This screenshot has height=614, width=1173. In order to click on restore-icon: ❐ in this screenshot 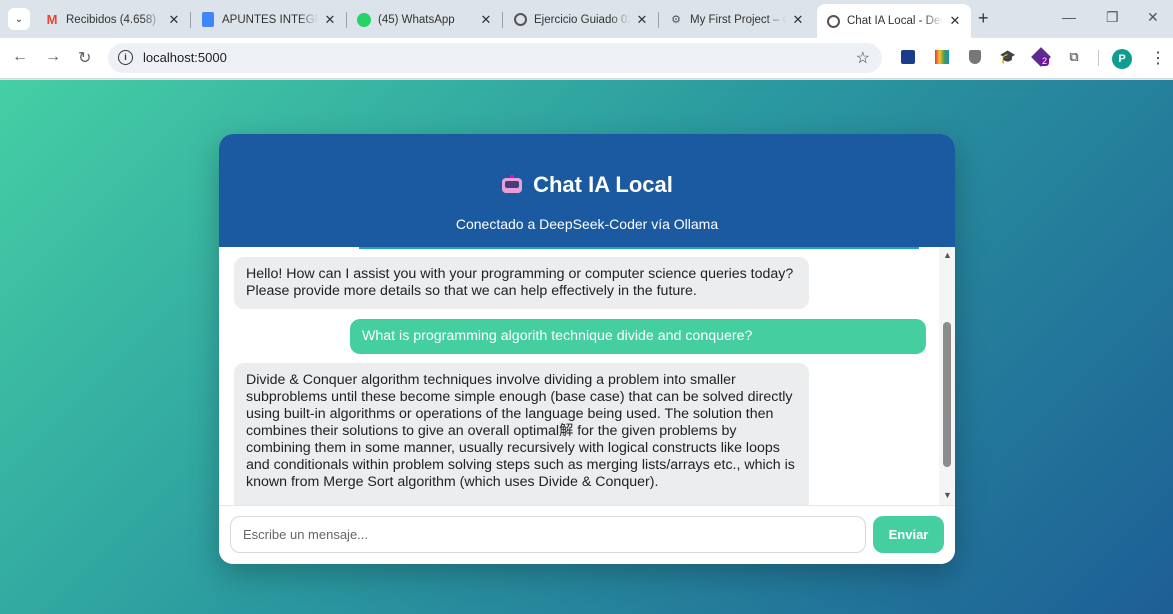, I will do `click(1112, 17)`.